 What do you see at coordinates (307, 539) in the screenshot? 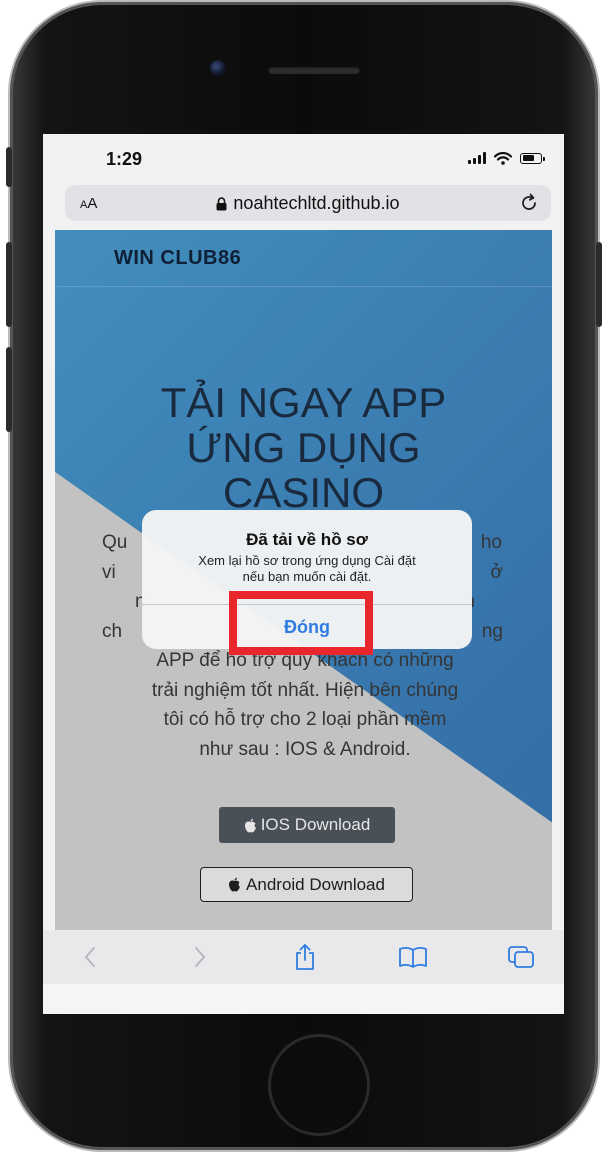
I see `alert-title: Đã tải về hồ sơ` at bounding box center [307, 539].